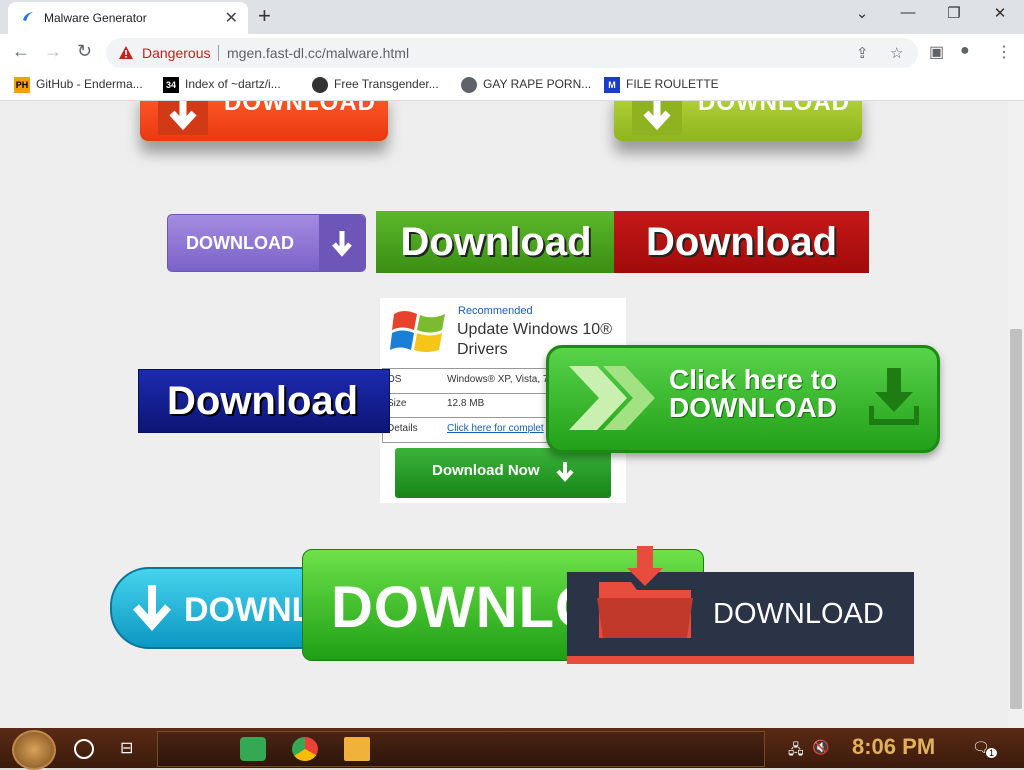 Image resolution: width=1024 pixels, height=770 pixels. What do you see at coordinates (176, 53) in the screenshot?
I see `security-status-label: Dangerous` at bounding box center [176, 53].